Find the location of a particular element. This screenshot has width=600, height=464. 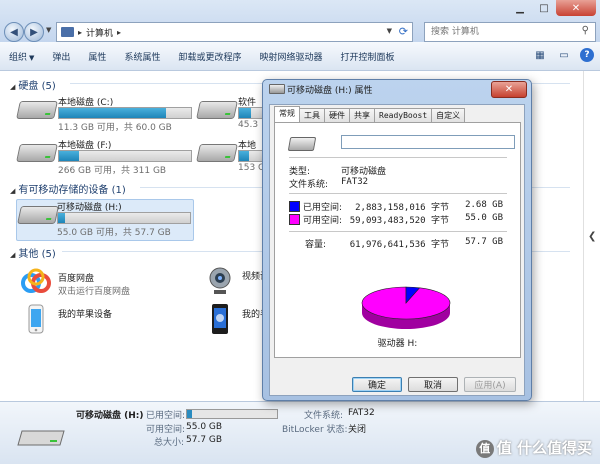

group-header-other: ◢ 其他 (5) is located at coordinates (33, 252).